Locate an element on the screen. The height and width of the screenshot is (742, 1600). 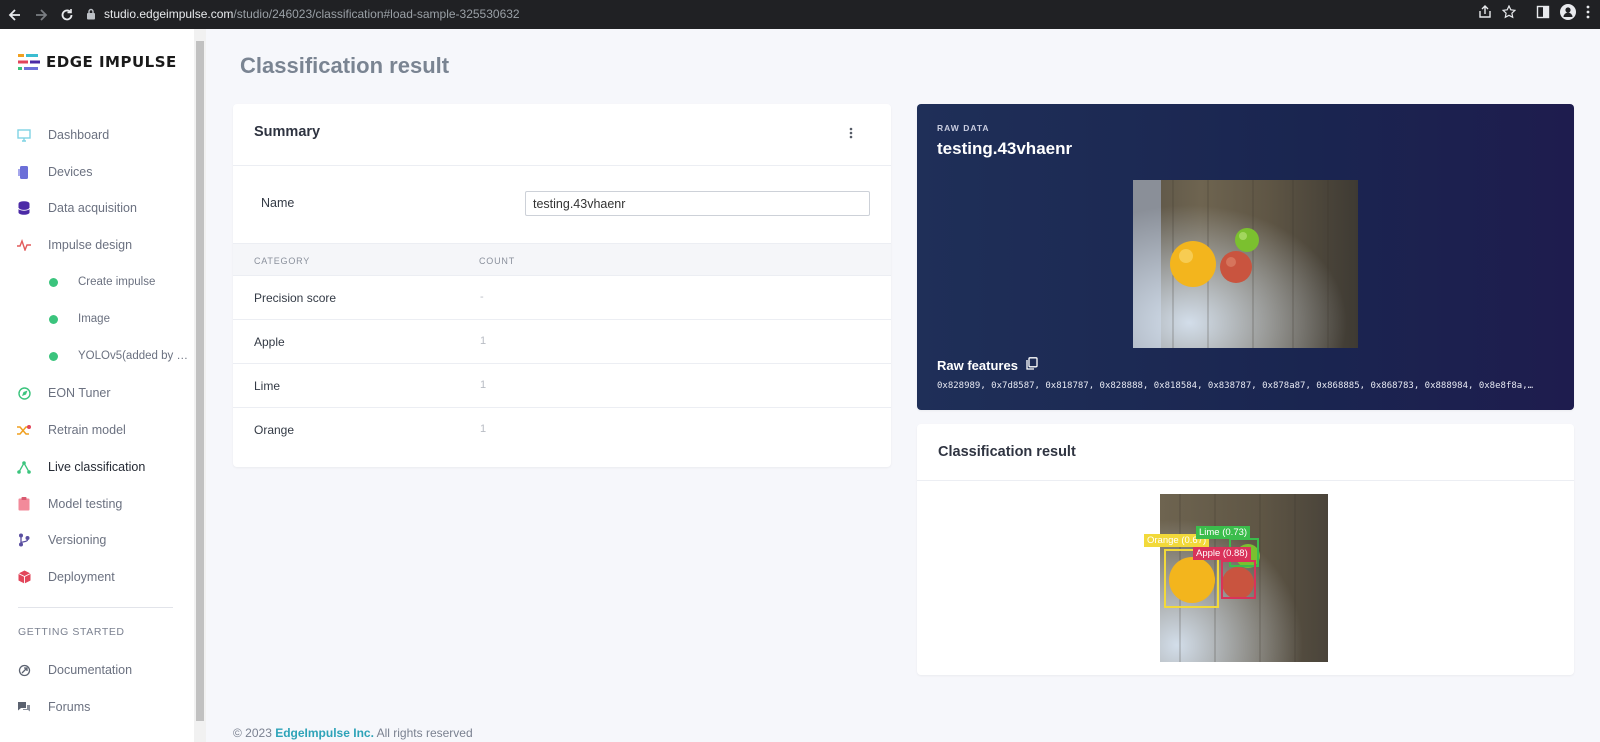
raw-data-label: RAW DATA is located at coordinates (963, 128).